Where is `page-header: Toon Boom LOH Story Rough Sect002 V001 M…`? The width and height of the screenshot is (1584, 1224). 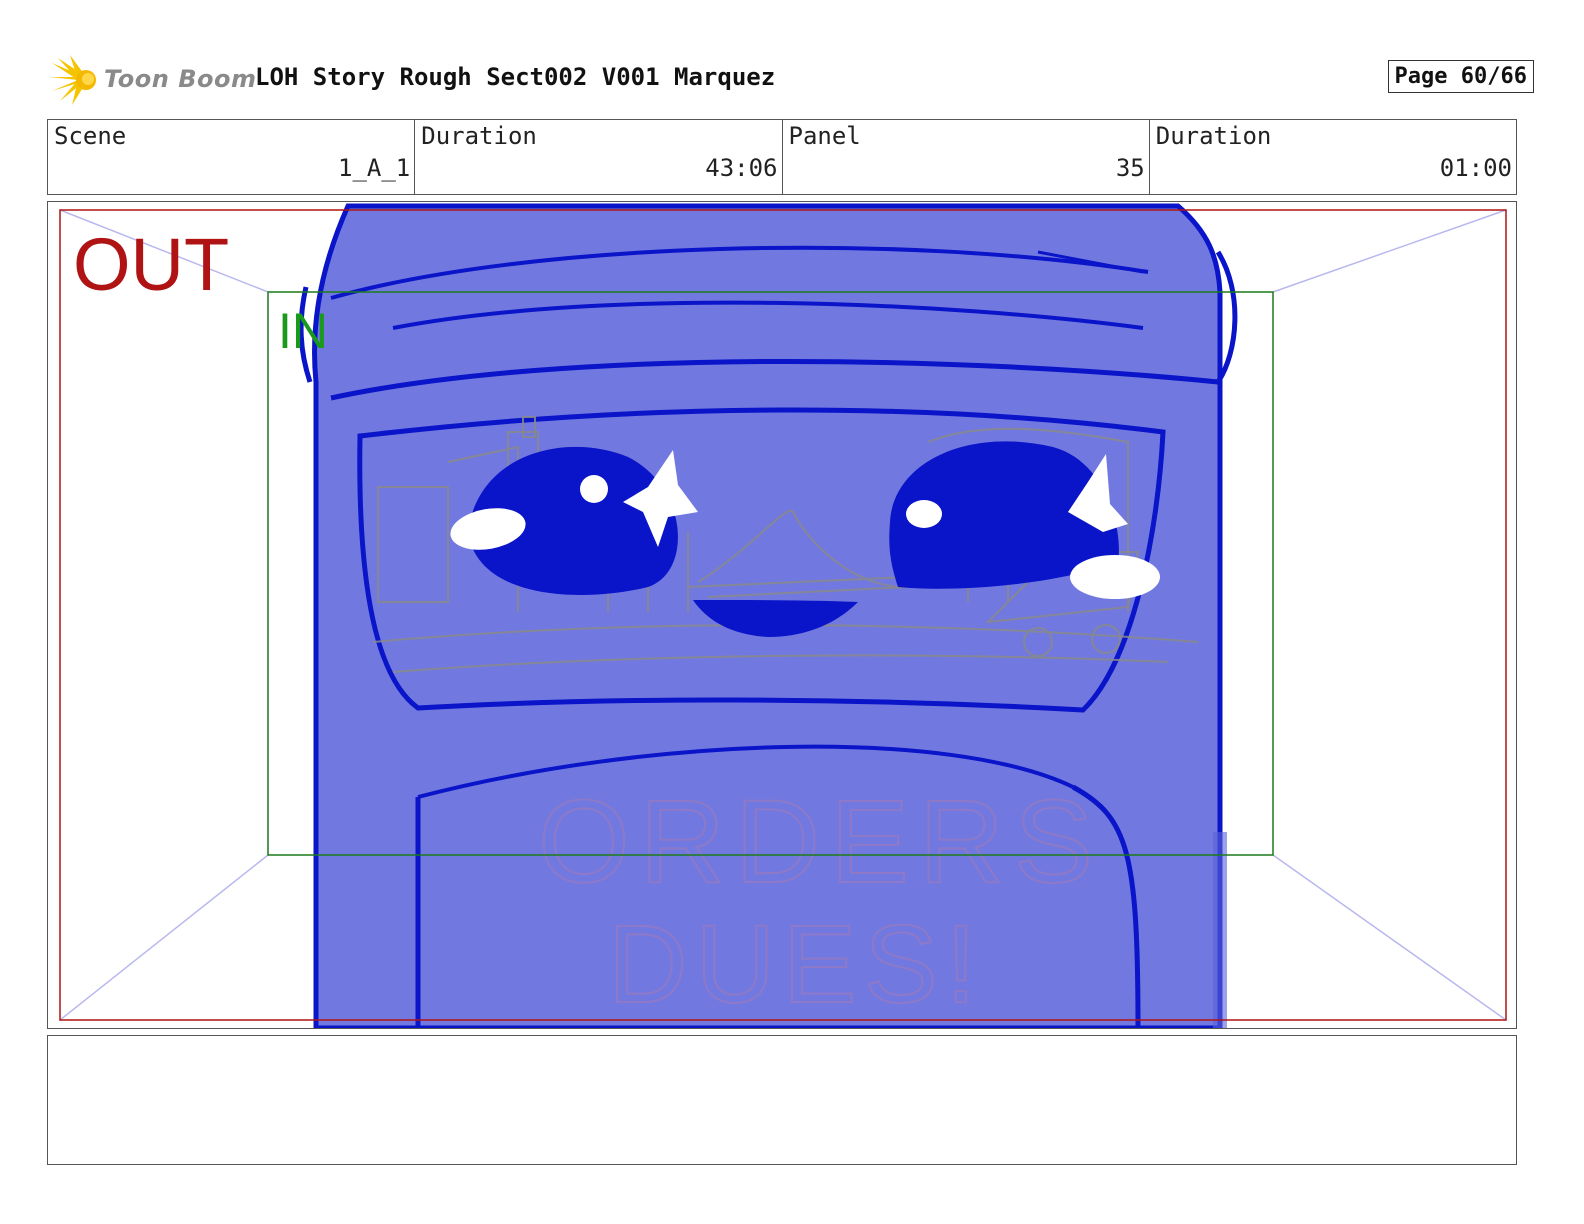 page-header: Toon Boom LOH Story Rough Sect002 V001 M… is located at coordinates (792, 80).